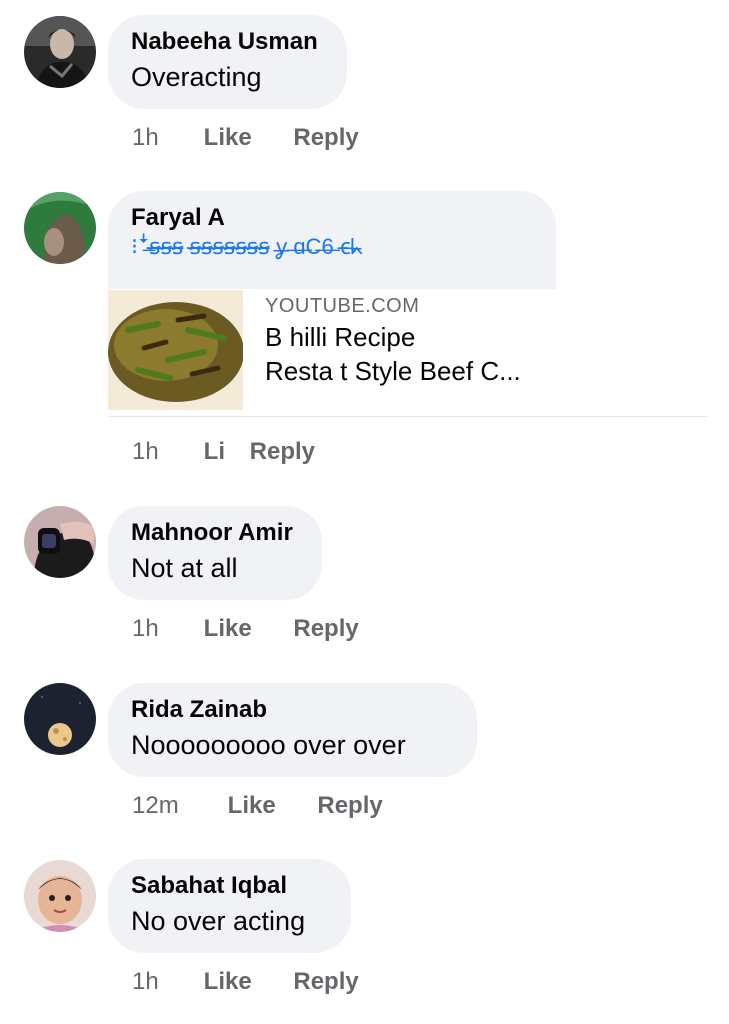 Image resolution: width=729 pixels, height=1024 pixels. What do you see at coordinates (214, 452) in the screenshot?
I see `like-button: Li` at bounding box center [214, 452].